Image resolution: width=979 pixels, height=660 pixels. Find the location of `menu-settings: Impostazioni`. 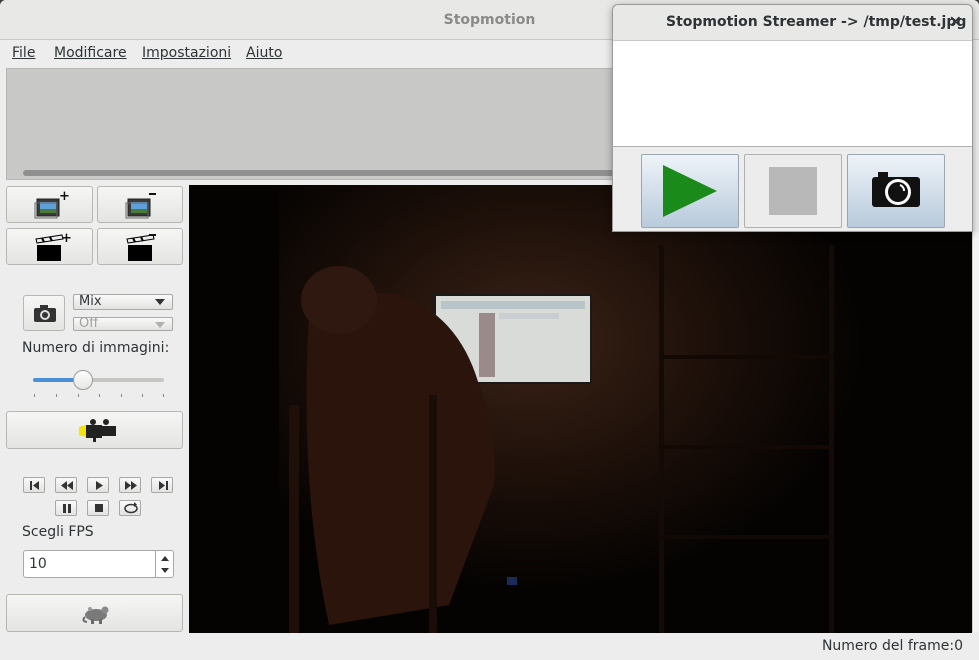

menu-settings: Impostazioni is located at coordinates (186, 53).